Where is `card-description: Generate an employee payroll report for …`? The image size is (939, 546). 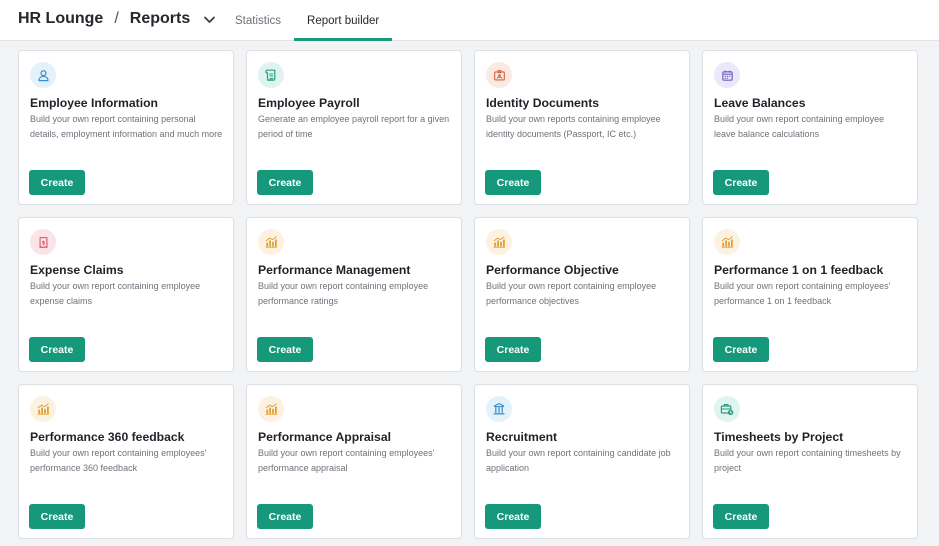 card-description: Generate an employee payroll report for … is located at coordinates (354, 126).